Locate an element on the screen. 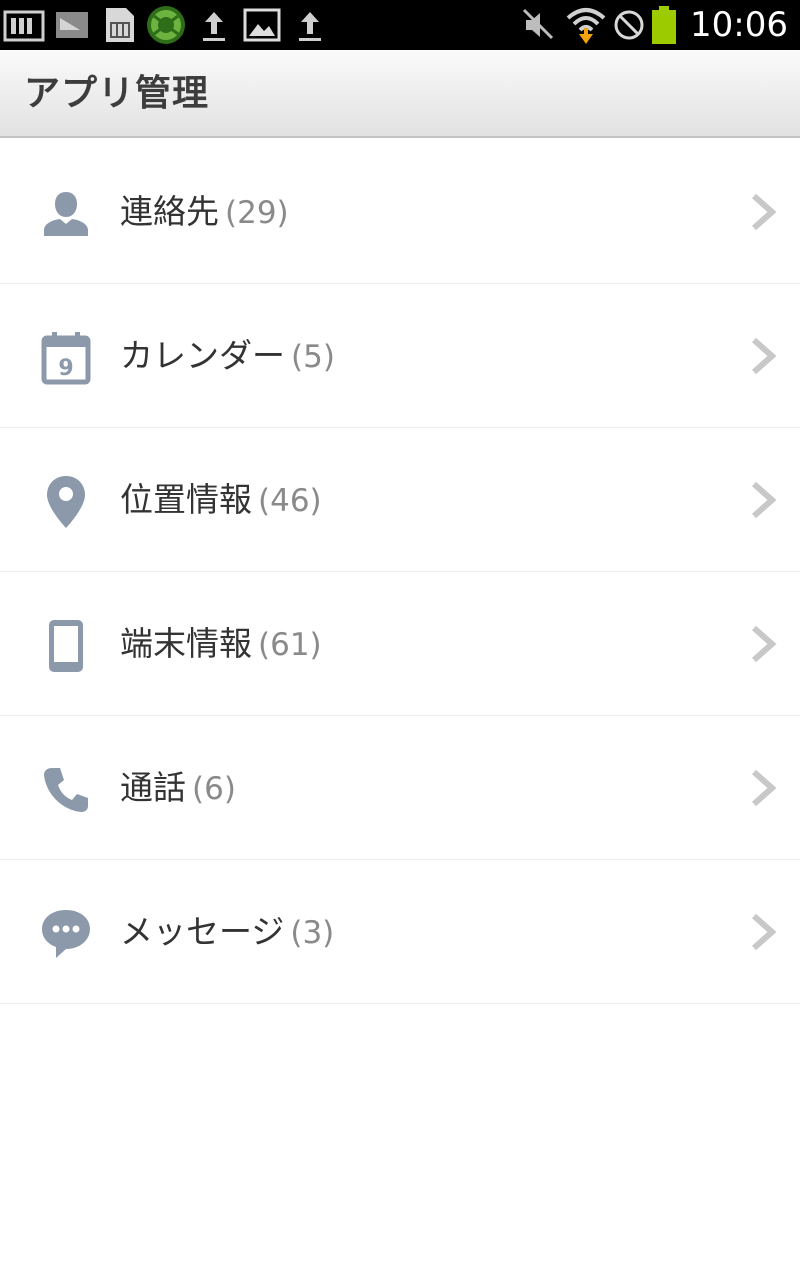 This screenshot has height=1280, width=800. clock: 10:06 is located at coordinates (739, 25).